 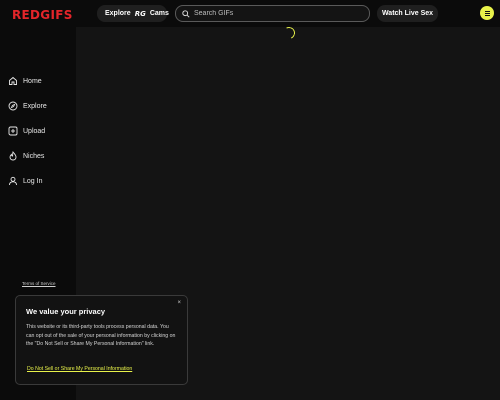 I want to click on hamburger-icon, so click(x=487, y=13).